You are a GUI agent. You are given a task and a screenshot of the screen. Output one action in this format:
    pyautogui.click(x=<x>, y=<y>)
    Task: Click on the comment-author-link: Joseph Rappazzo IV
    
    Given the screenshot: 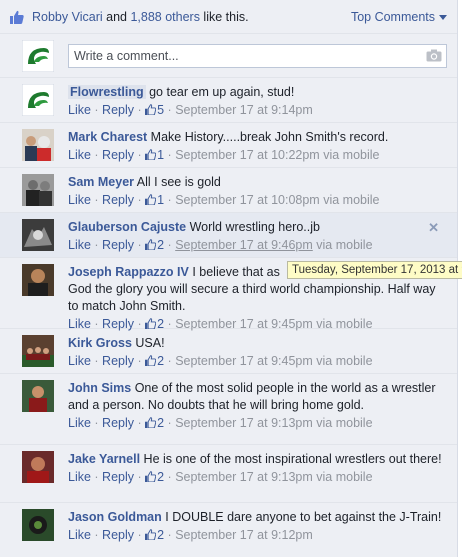 What is the action you would take?
    pyautogui.click(x=128, y=272)
    